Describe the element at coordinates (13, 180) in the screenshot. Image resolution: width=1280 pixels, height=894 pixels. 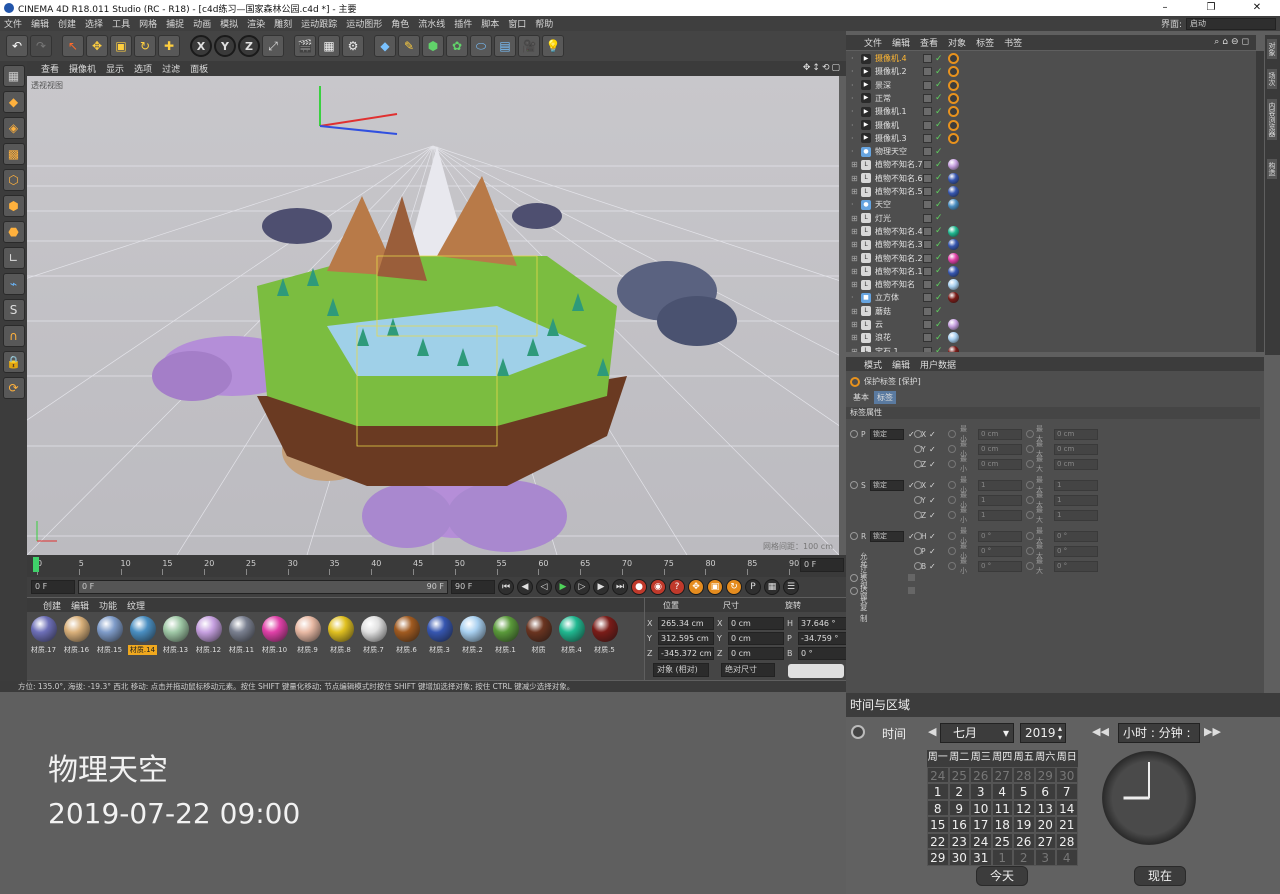
I see `points-mode-icon: ⬡` at that location.